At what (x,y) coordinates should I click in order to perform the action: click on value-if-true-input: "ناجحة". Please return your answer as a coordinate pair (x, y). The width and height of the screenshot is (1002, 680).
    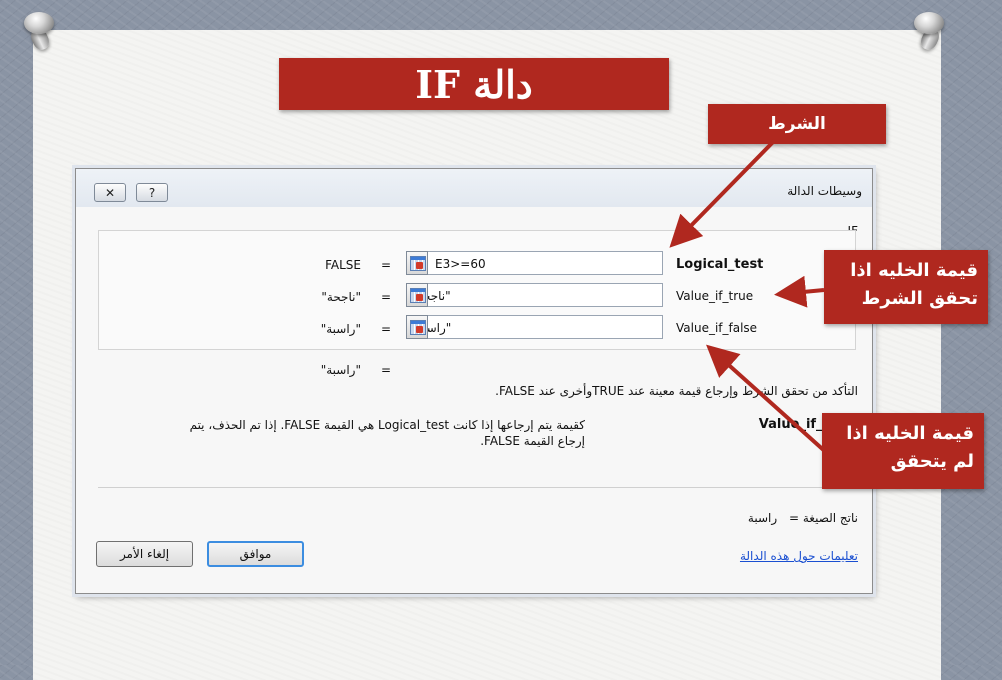
    Looking at the image, I should click on (534, 295).